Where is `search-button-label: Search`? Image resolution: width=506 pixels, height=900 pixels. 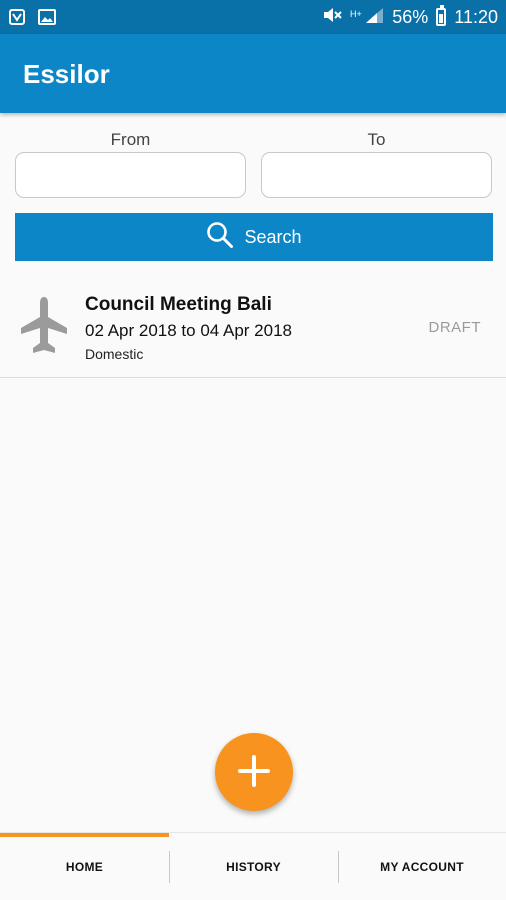 search-button-label: Search is located at coordinates (273, 236).